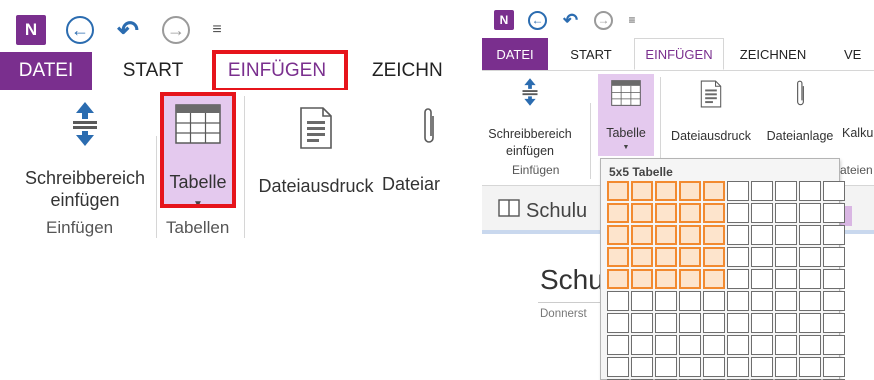 This screenshot has height=380, width=874. Describe the element at coordinates (413, 153) in the screenshot. I see `file-attachment-button: Dateiar` at that location.